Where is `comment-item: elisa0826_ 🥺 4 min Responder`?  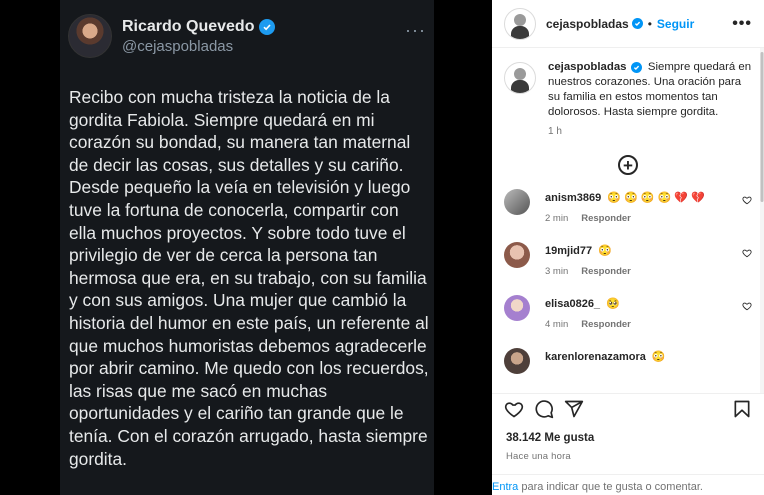 comment-item: elisa0826_ 🥺 4 min Responder is located at coordinates (628, 312).